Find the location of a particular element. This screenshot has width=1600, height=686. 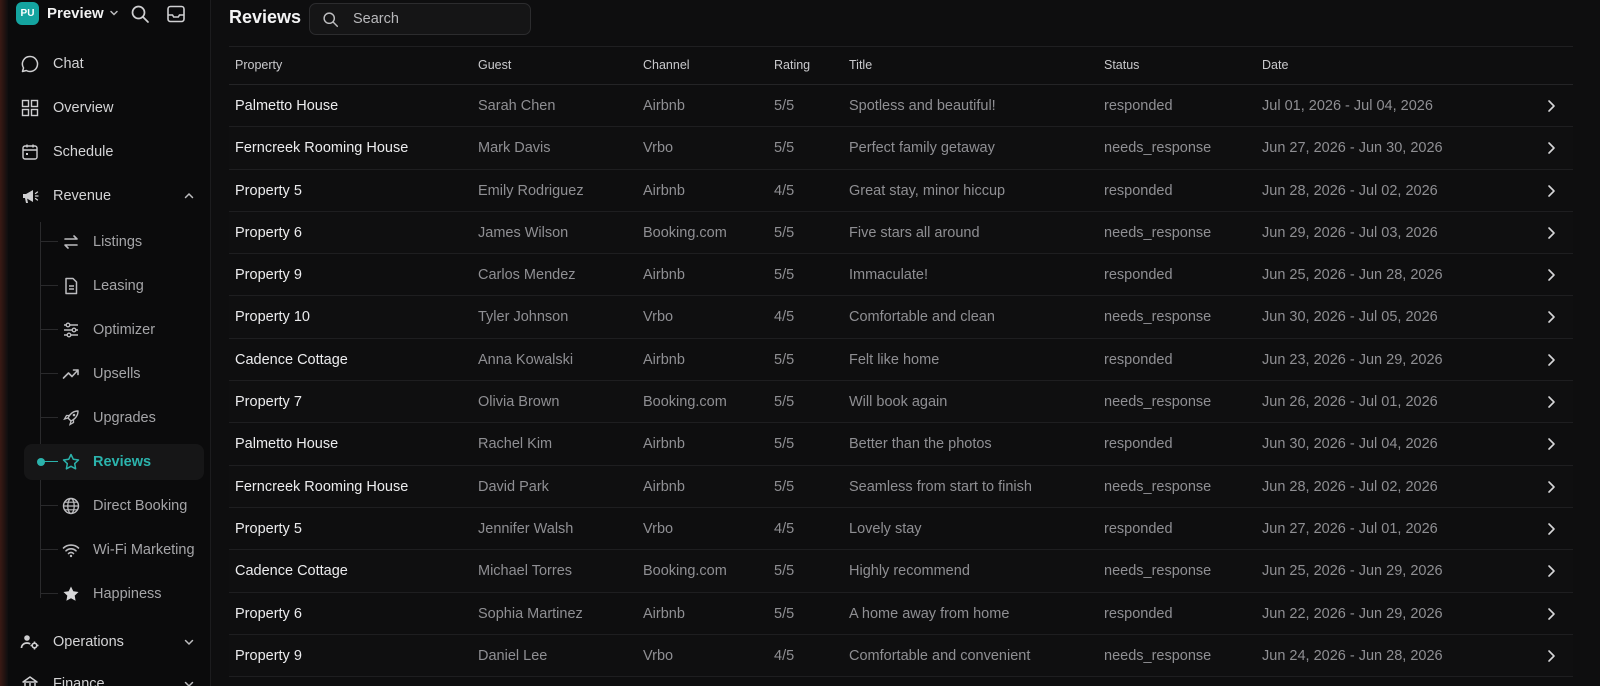

sidebar-item-happiness: Happiness is located at coordinates (114, 594).